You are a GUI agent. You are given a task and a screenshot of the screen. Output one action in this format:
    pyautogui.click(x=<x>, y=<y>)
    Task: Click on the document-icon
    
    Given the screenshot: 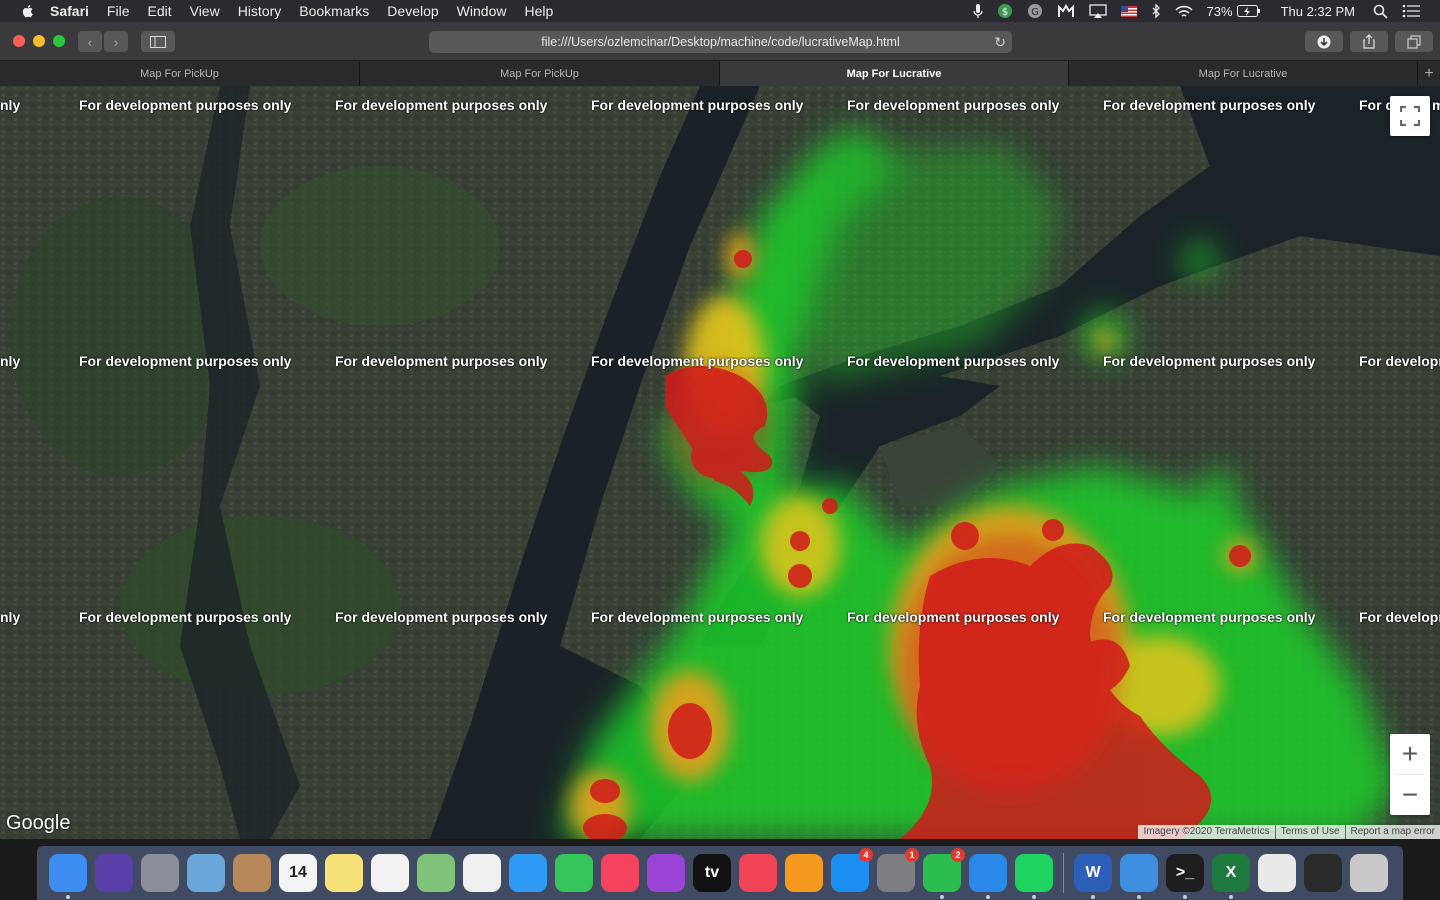 What is the action you would take?
    pyautogui.click(x=1277, y=873)
    